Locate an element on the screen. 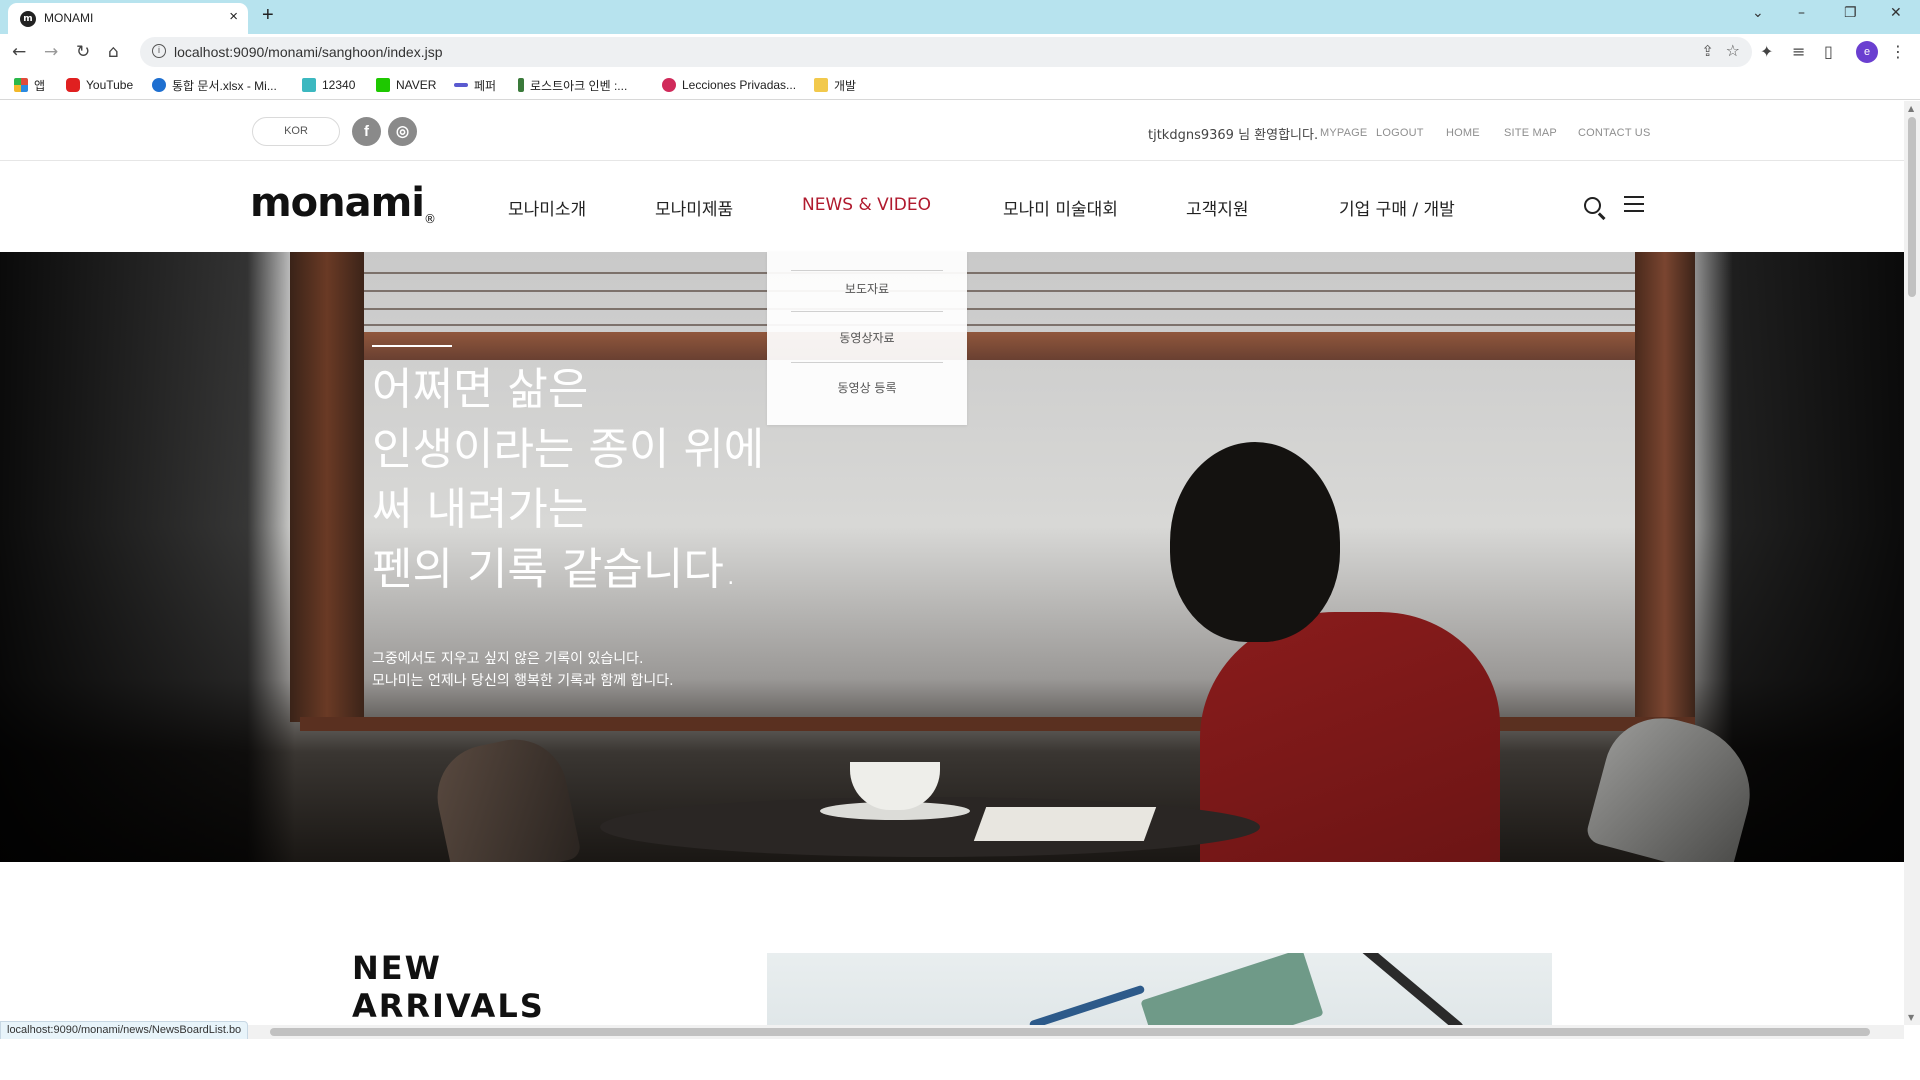 The height and width of the screenshot is (1080, 1920). folder-icon is located at coordinates (821, 85).